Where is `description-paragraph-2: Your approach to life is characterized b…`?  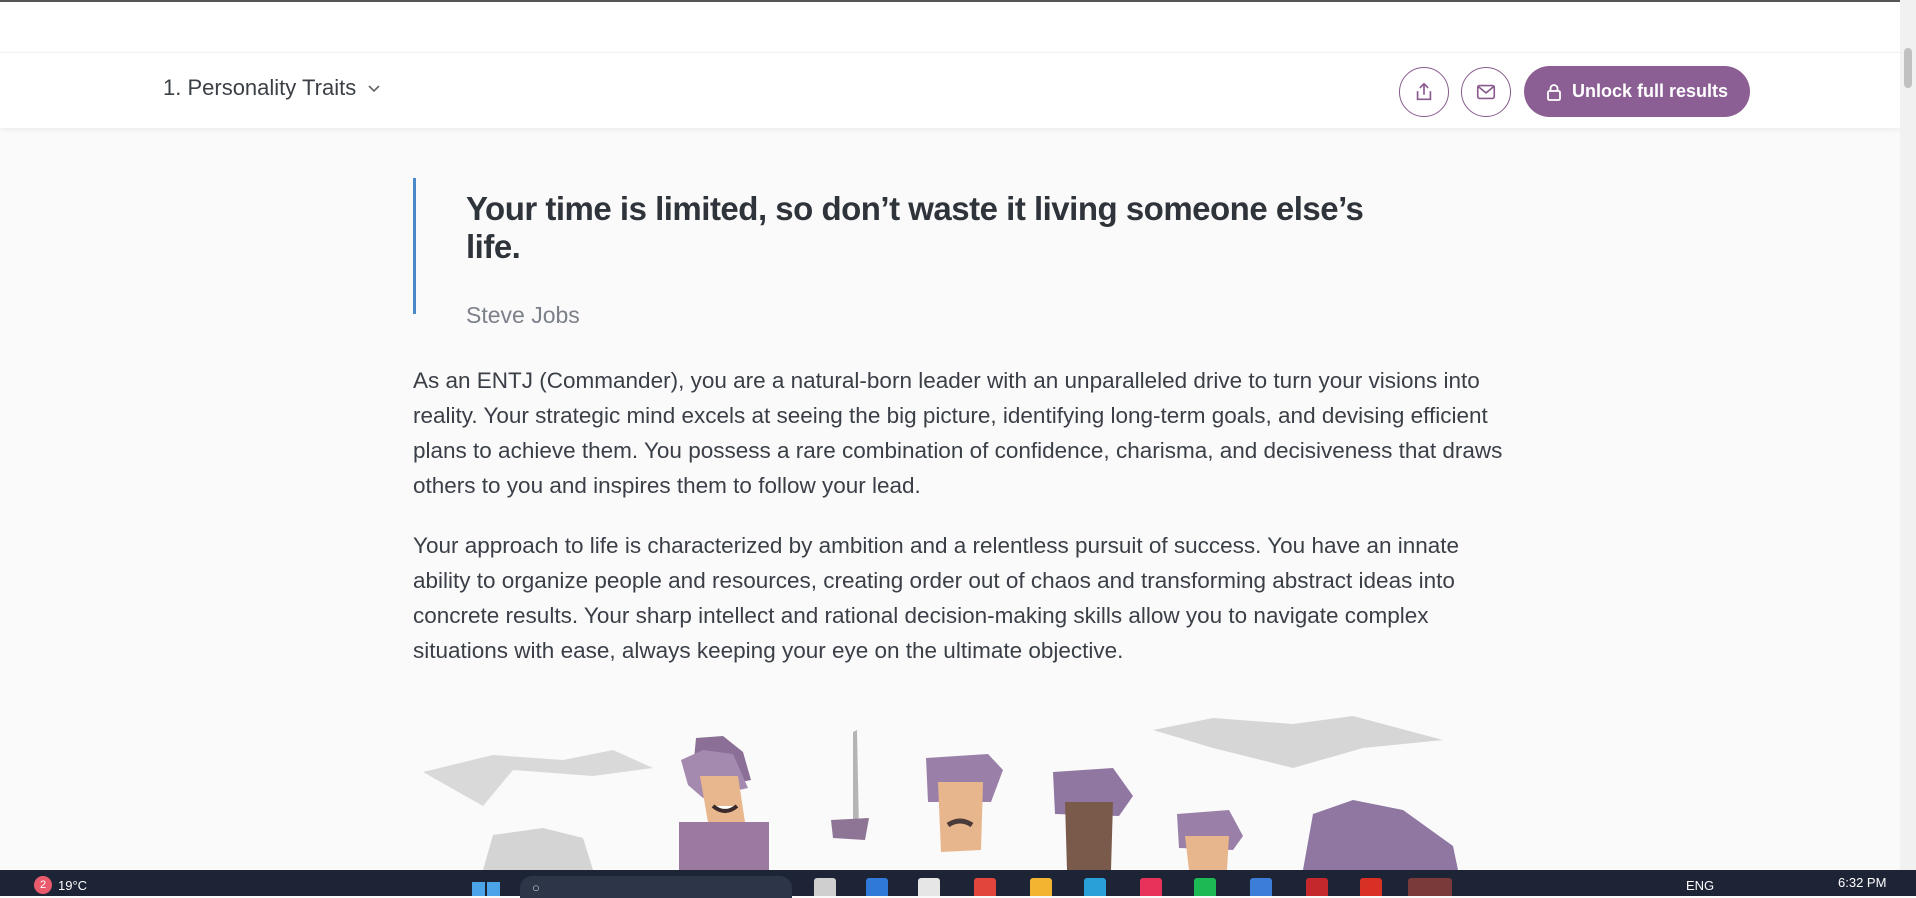
description-paragraph-2: Your approach to life is characterized b… is located at coordinates (936, 598).